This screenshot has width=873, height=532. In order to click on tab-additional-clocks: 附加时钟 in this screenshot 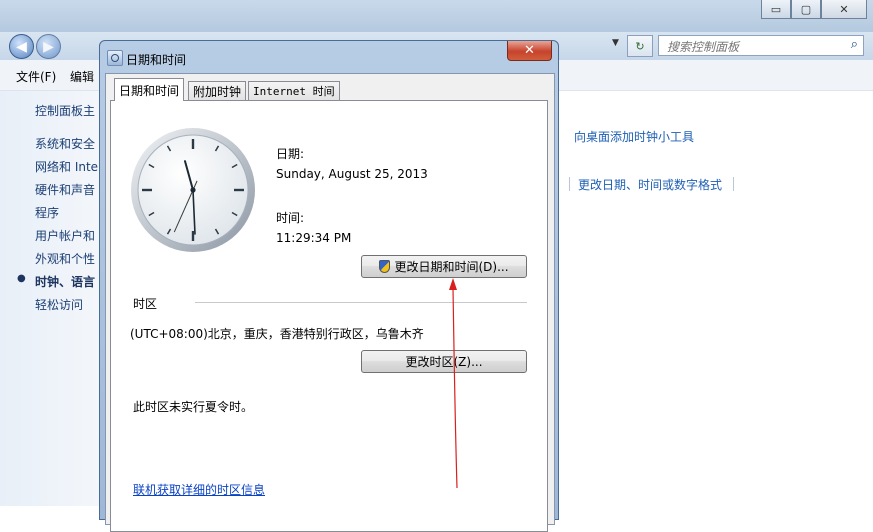, I will do `click(217, 90)`.